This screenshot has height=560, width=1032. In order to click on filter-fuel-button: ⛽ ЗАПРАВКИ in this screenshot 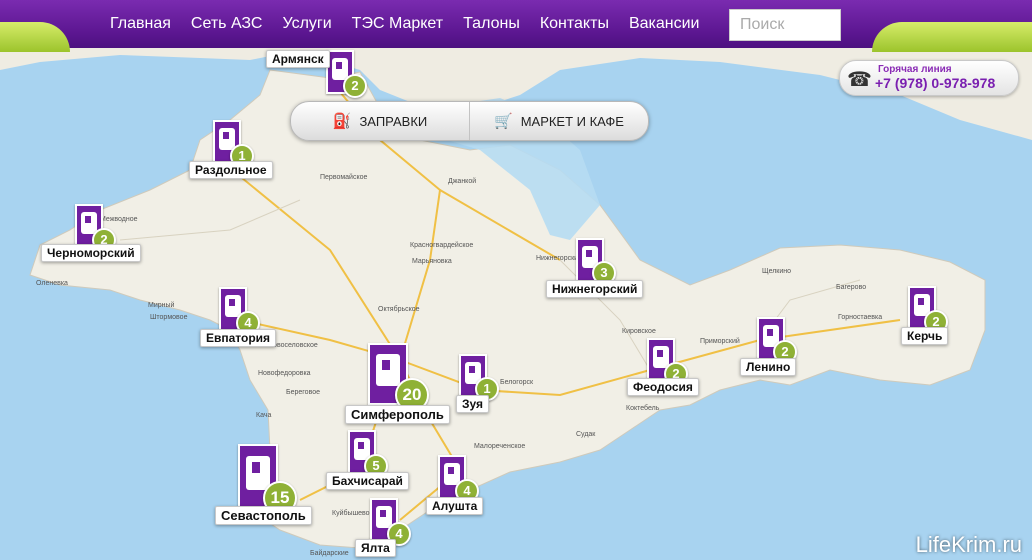, I will do `click(380, 121)`.